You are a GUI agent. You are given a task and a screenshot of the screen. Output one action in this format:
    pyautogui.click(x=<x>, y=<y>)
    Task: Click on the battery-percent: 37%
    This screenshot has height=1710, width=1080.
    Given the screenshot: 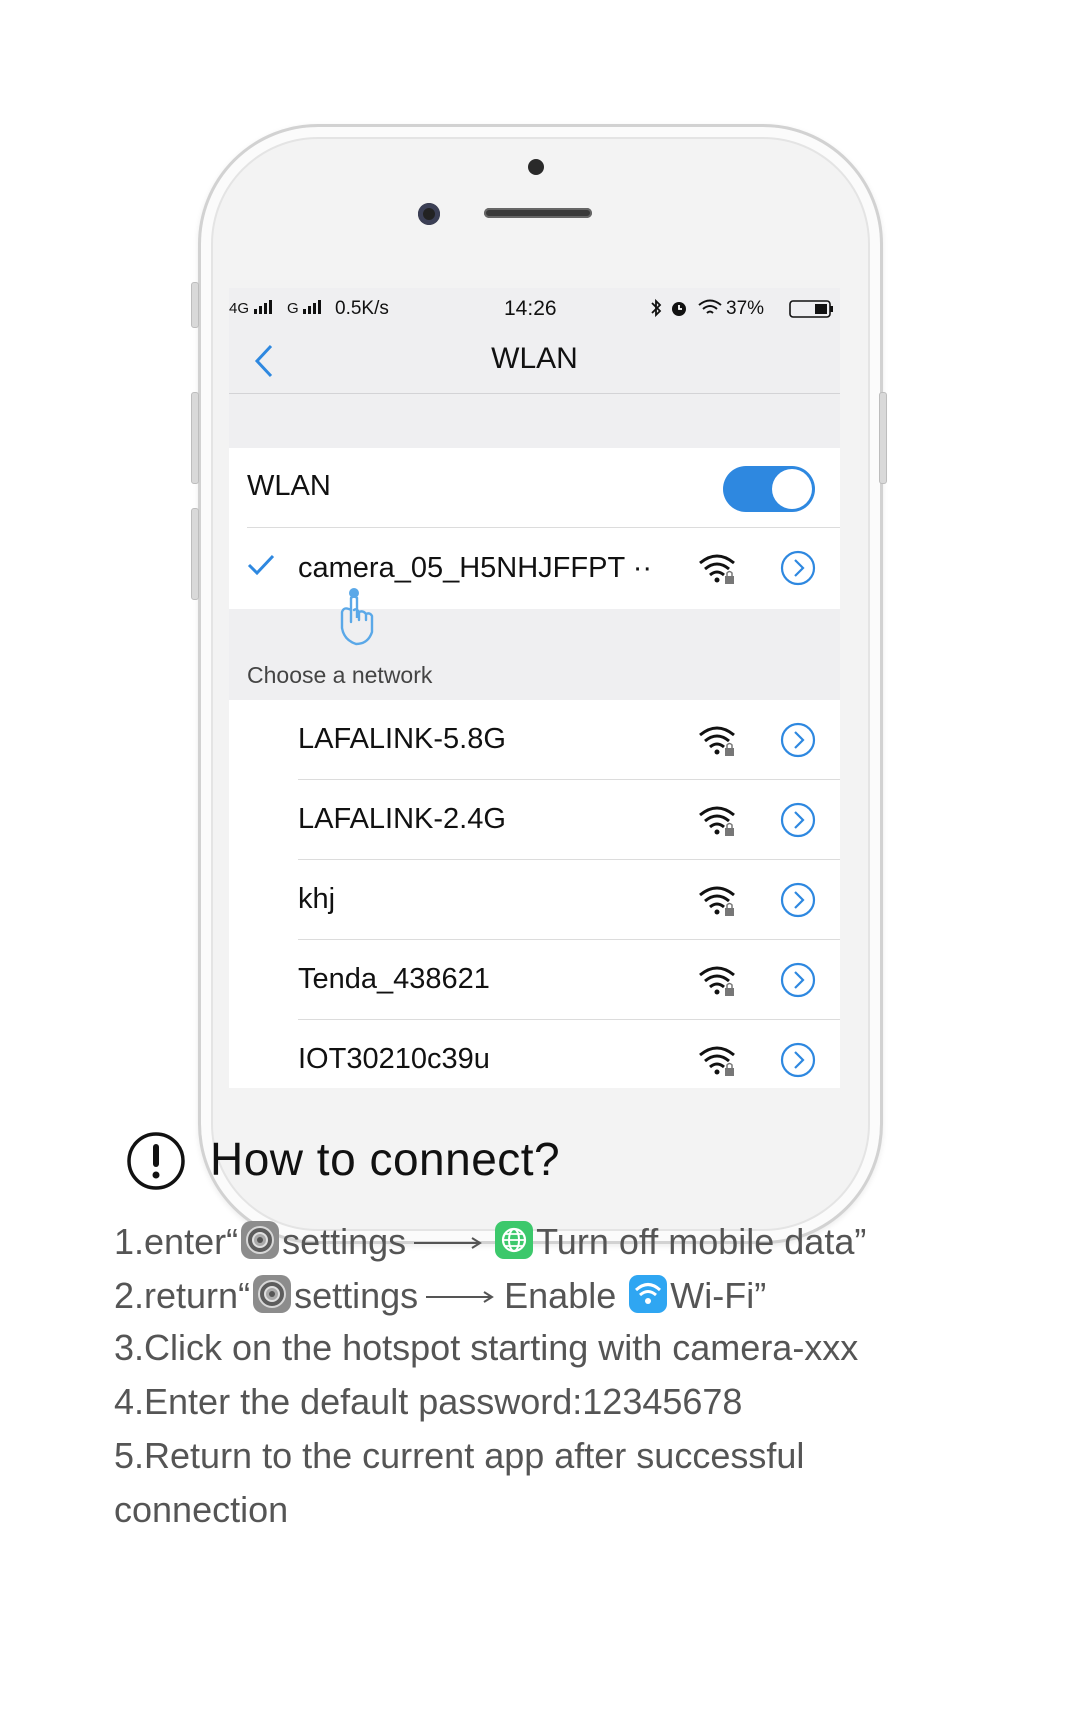 What is the action you would take?
    pyautogui.click(x=745, y=308)
    